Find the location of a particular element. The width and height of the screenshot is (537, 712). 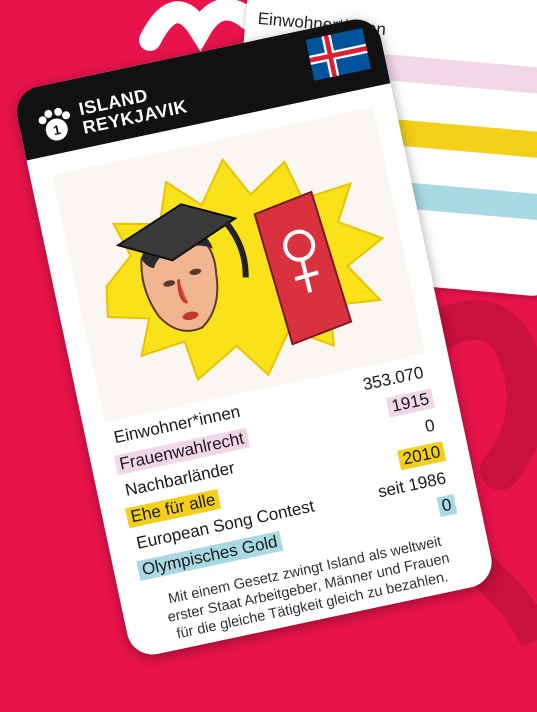

paw-number-icon: 1 is located at coordinates (54, 124).